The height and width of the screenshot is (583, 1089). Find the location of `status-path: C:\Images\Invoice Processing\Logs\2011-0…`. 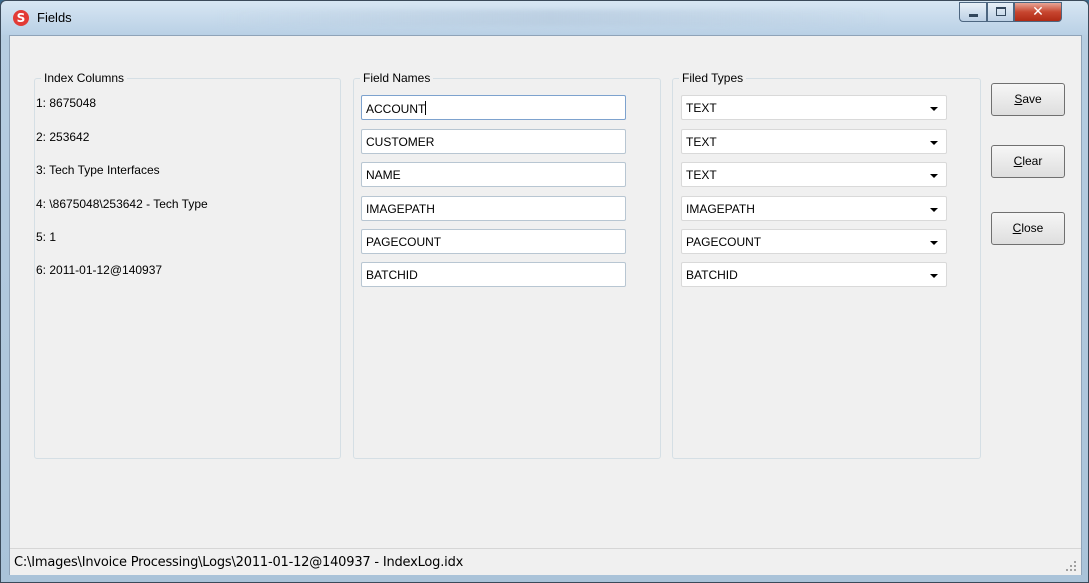

status-path: C:\Images\Invoice Processing\Logs\2011-0… is located at coordinates (239, 562).